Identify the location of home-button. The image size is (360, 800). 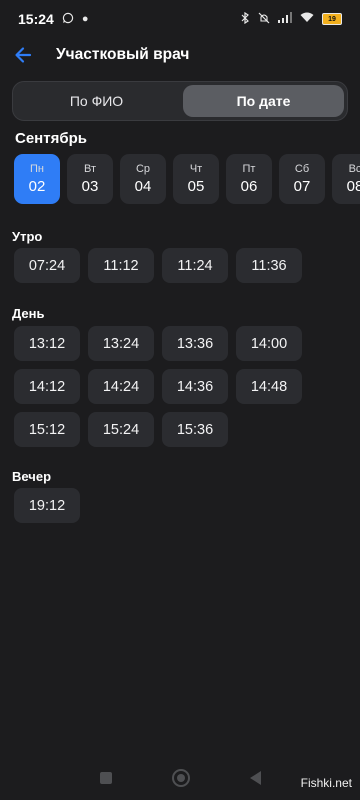
(180, 778).